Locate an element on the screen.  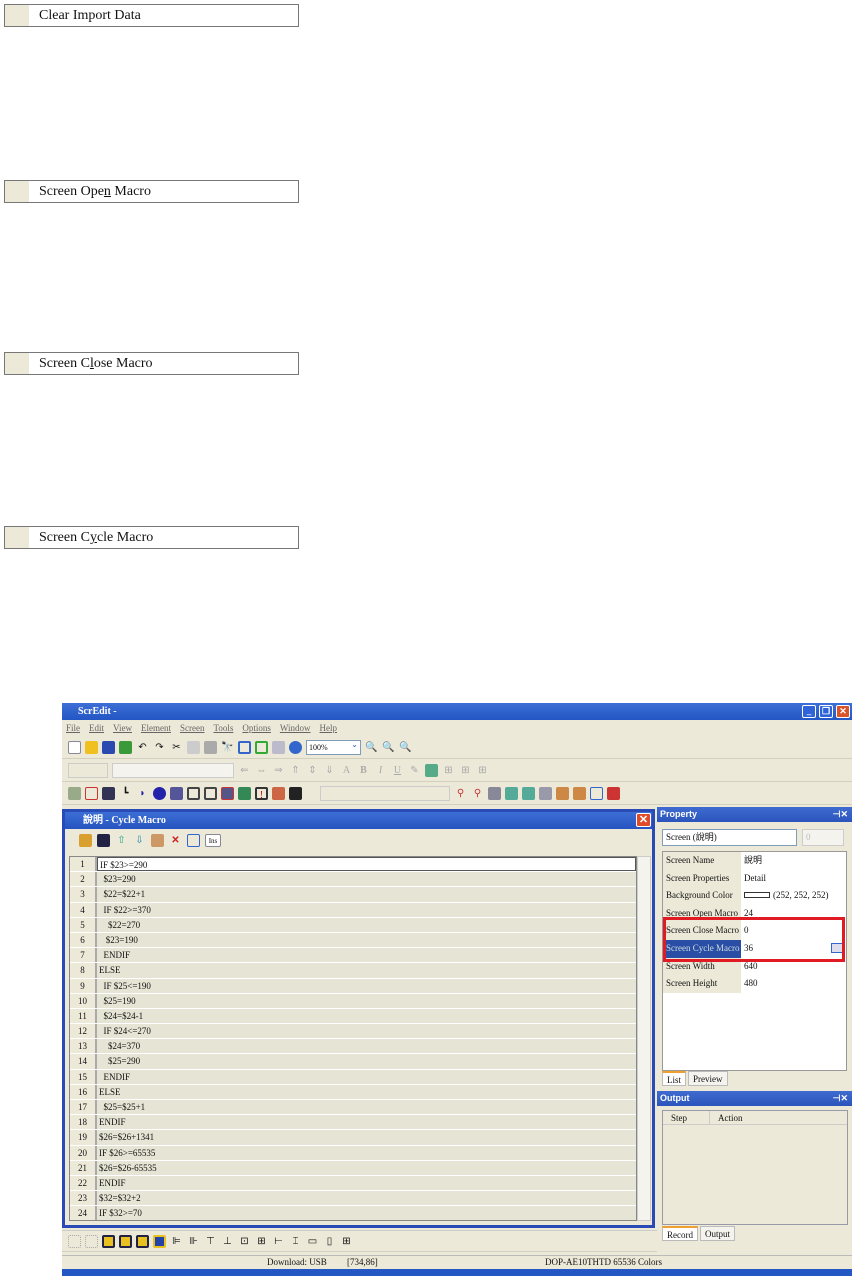
print-icon is located at coordinates (278, 747).